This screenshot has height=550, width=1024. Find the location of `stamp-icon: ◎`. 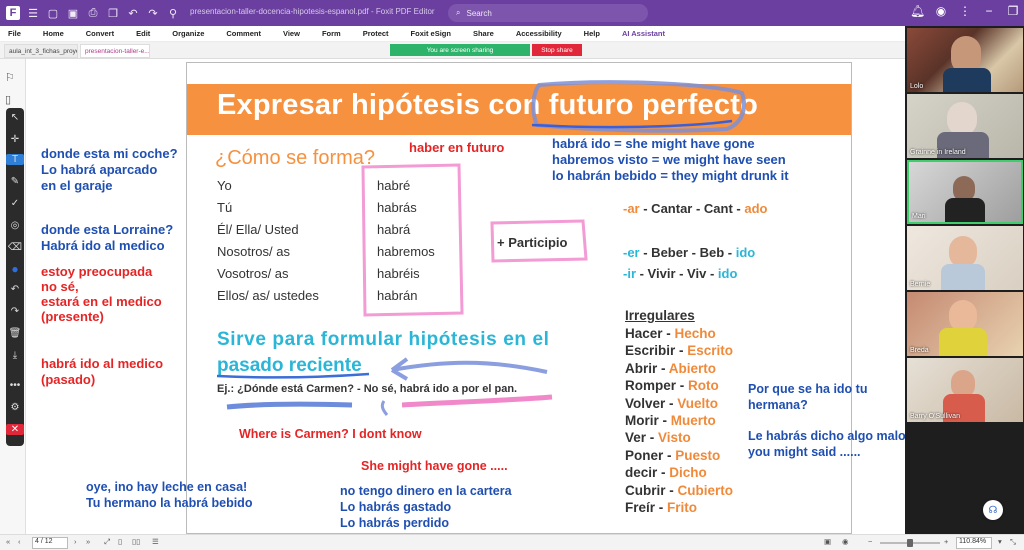

stamp-icon: ◎ is located at coordinates (15, 225).